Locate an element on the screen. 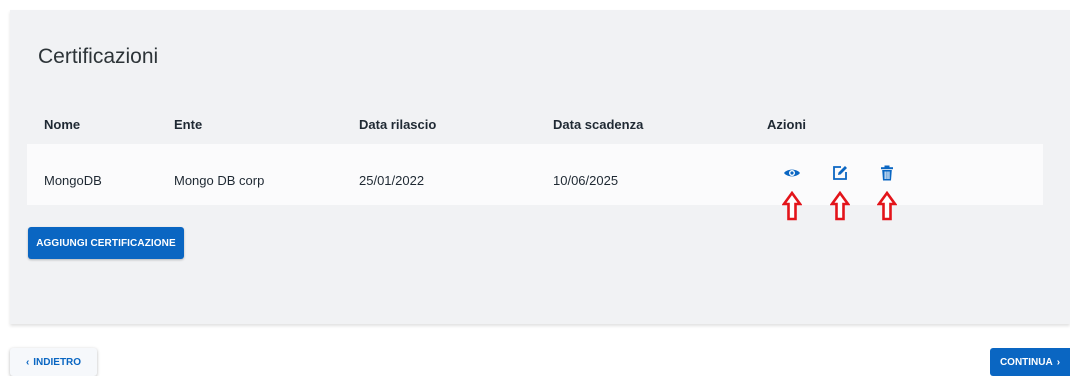  card-title: Certificazioni is located at coordinates (98, 56).